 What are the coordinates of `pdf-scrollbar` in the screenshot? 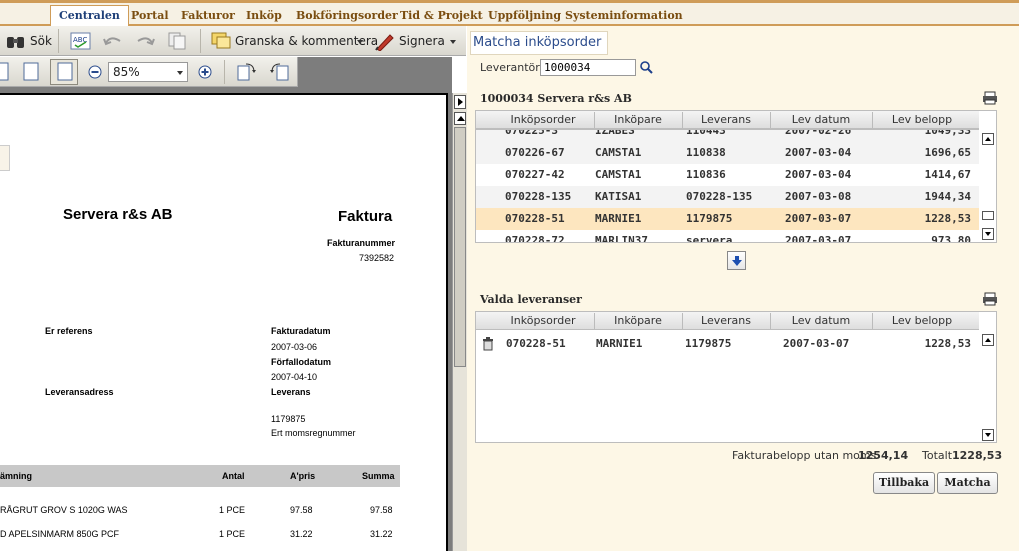 It's located at (459, 322).